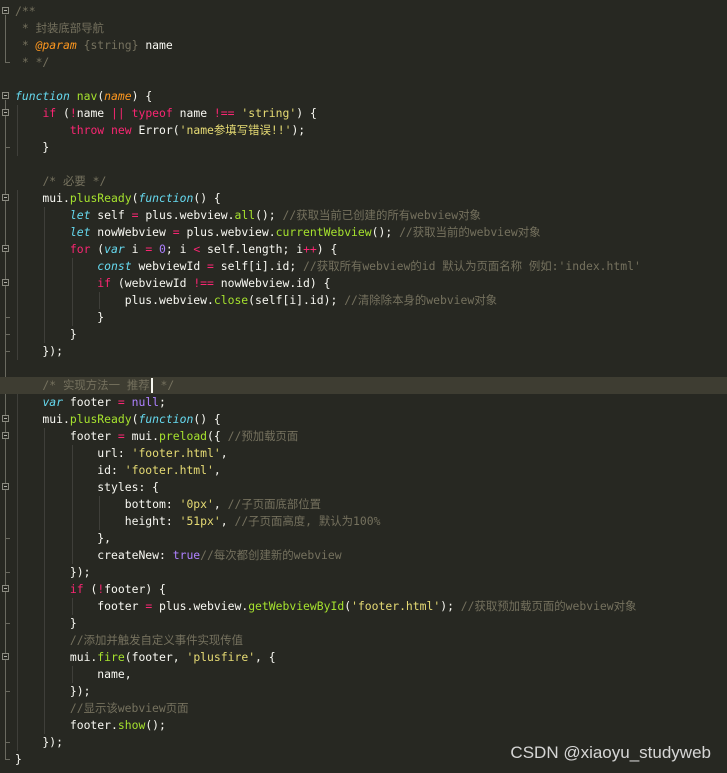 The image size is (727, 773). Describe the element at coordinates (363, 487) in the screenshot. I see `code-line: styles: {` at that location.